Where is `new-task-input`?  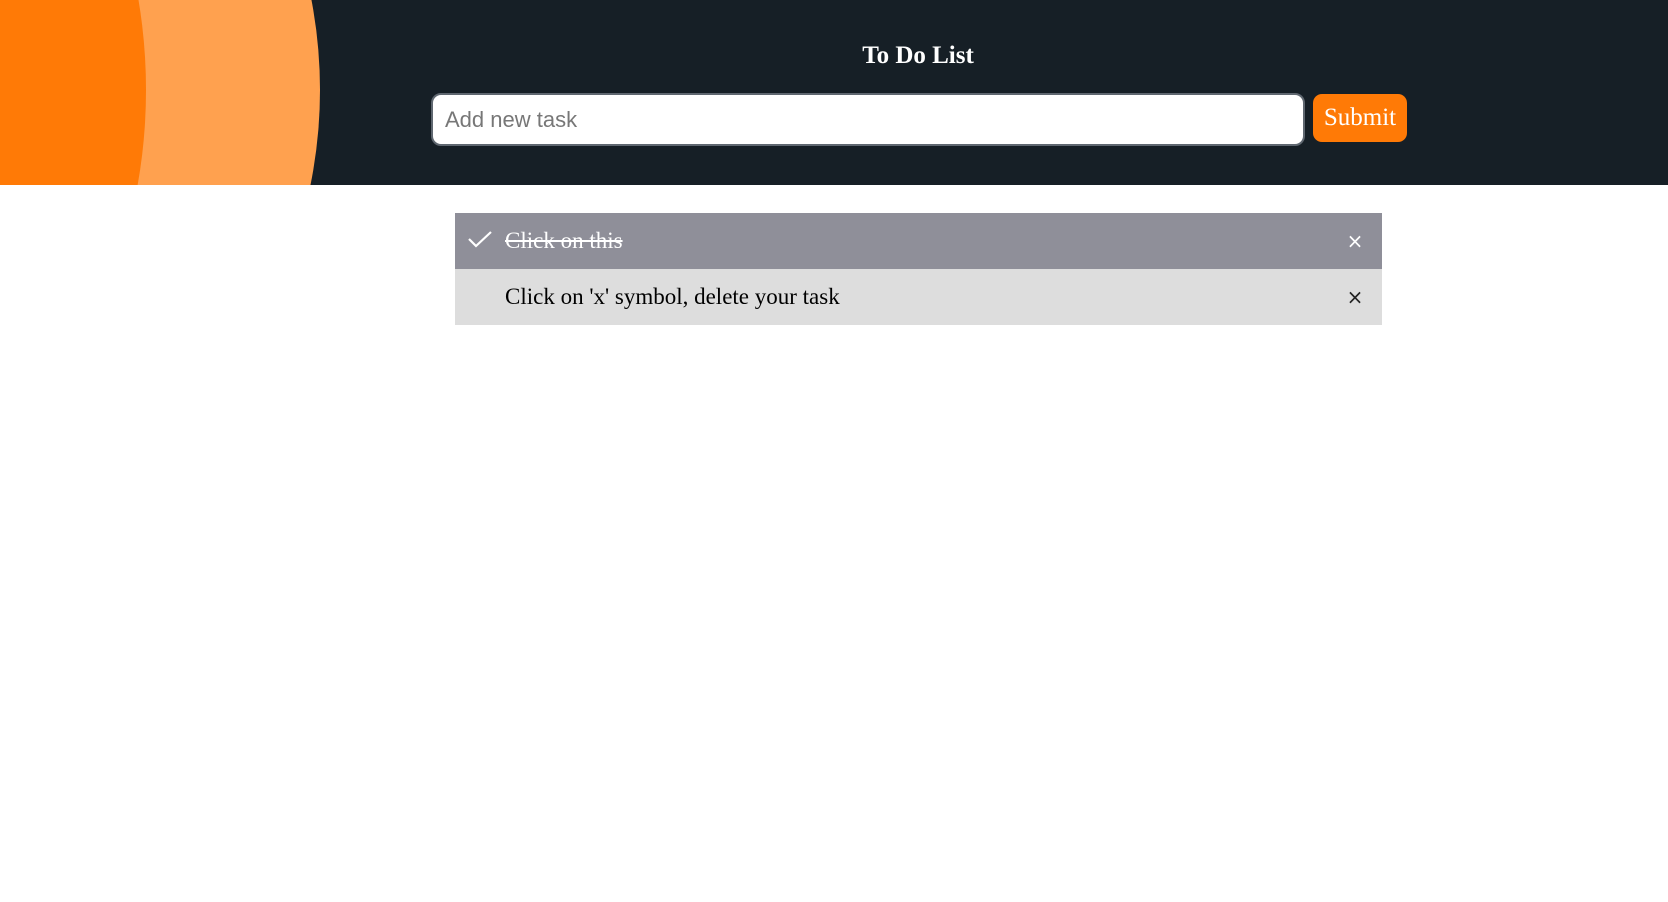 new-task-input is located at coordinates (868, 119).